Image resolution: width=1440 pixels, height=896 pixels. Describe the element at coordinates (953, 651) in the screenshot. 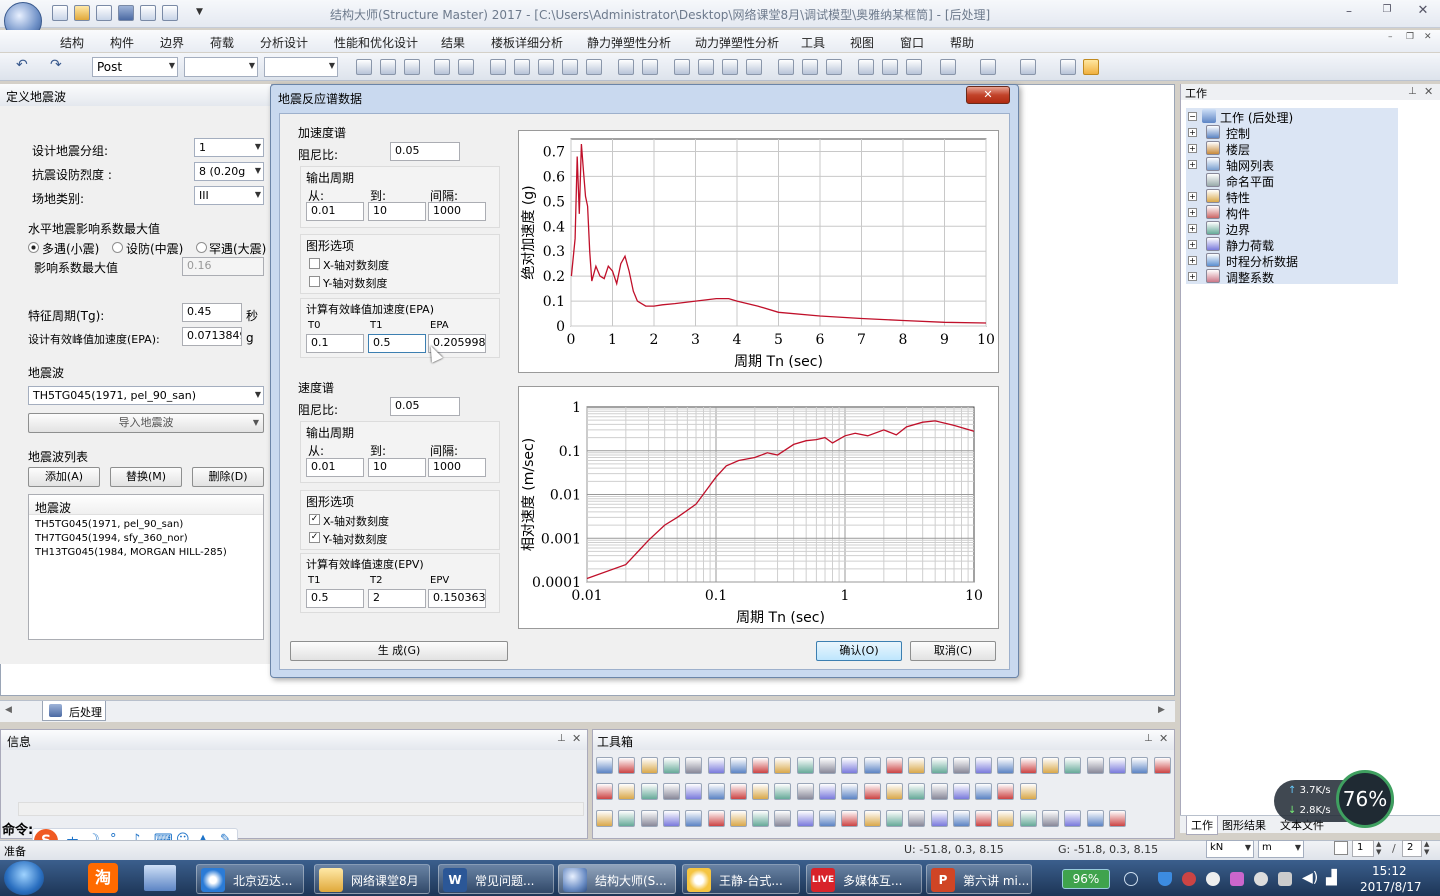

I see `cancel-button: 取消(C)` at that location.